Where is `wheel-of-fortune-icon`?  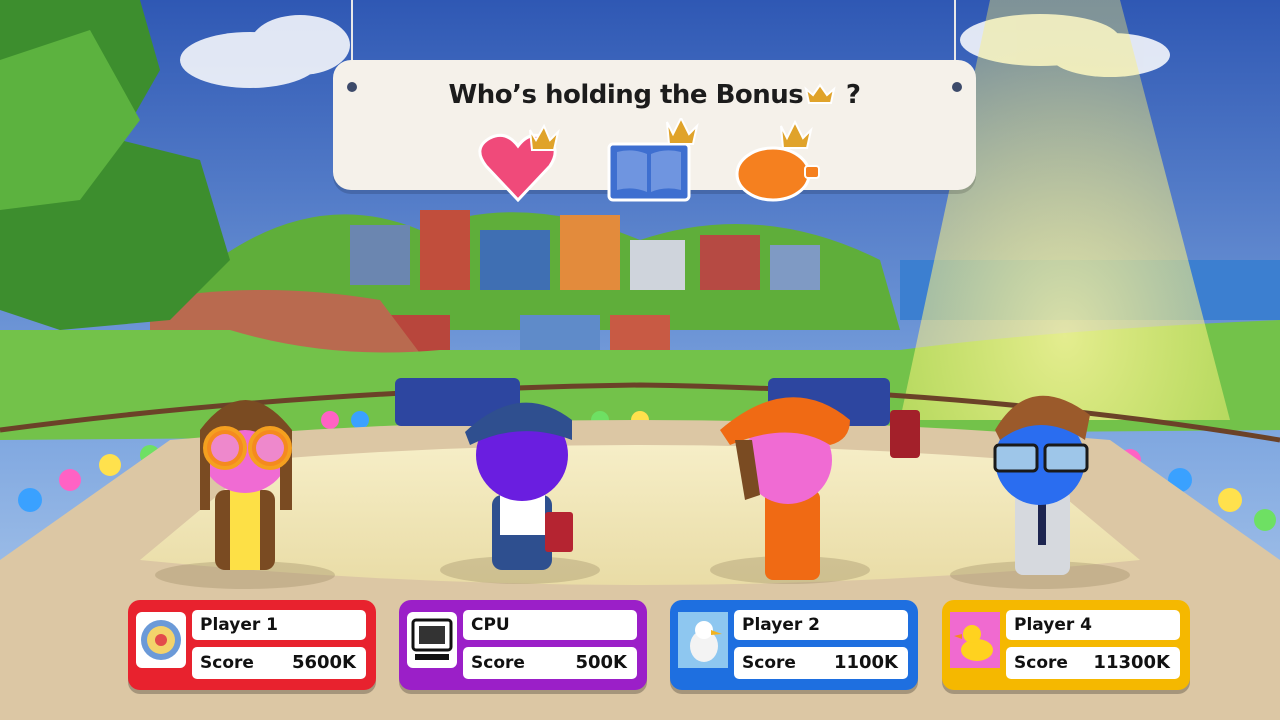 wheel-of-fortune-icon is located at coordinates (161, 640).